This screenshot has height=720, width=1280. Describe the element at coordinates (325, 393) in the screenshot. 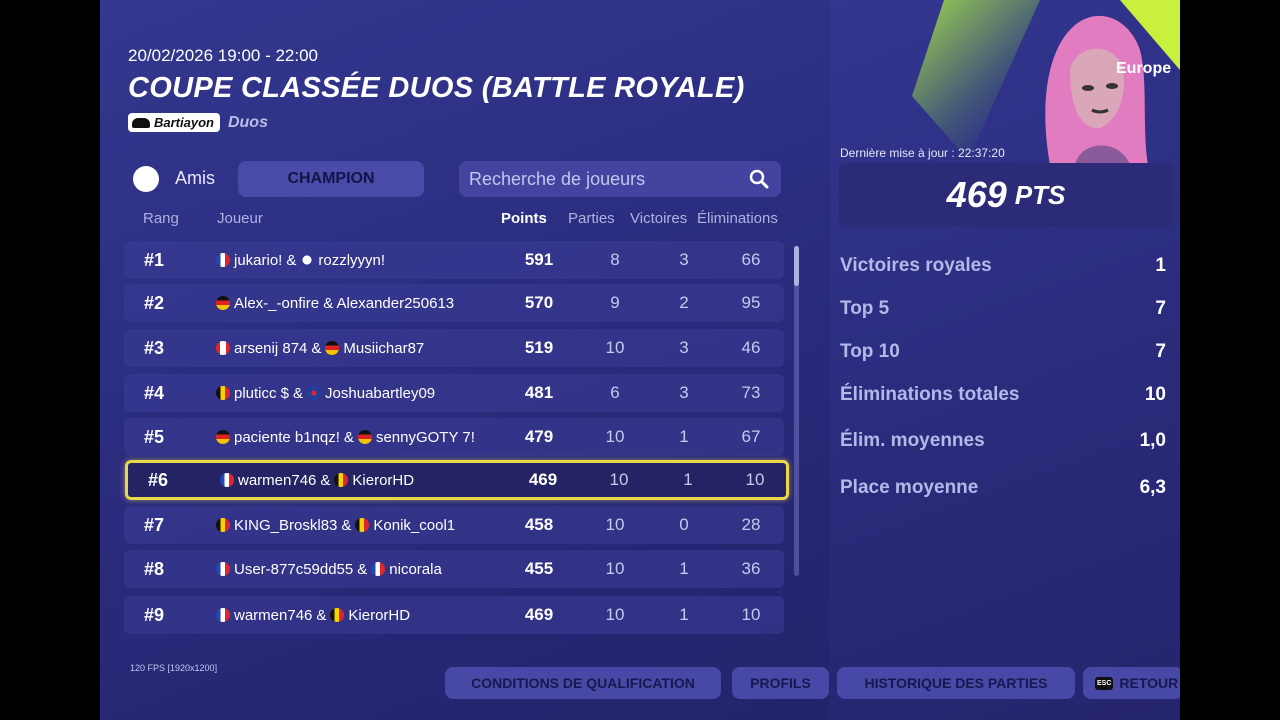

I see `players-cell: pluticc $ & Joshuabartley09` at that location.